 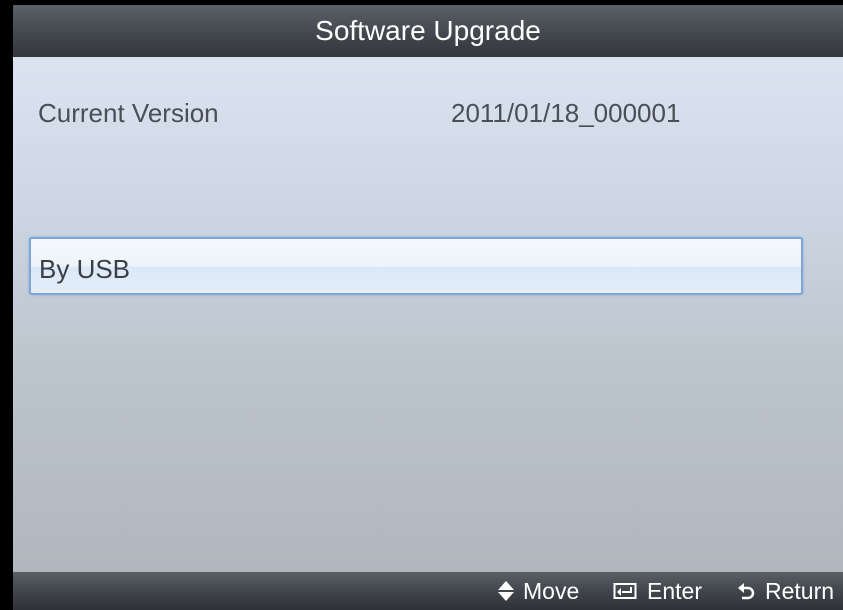 What do you see at coordinates (747, 591) in the screenshot?
I see `return-icon` at bounding box center [747, 591].